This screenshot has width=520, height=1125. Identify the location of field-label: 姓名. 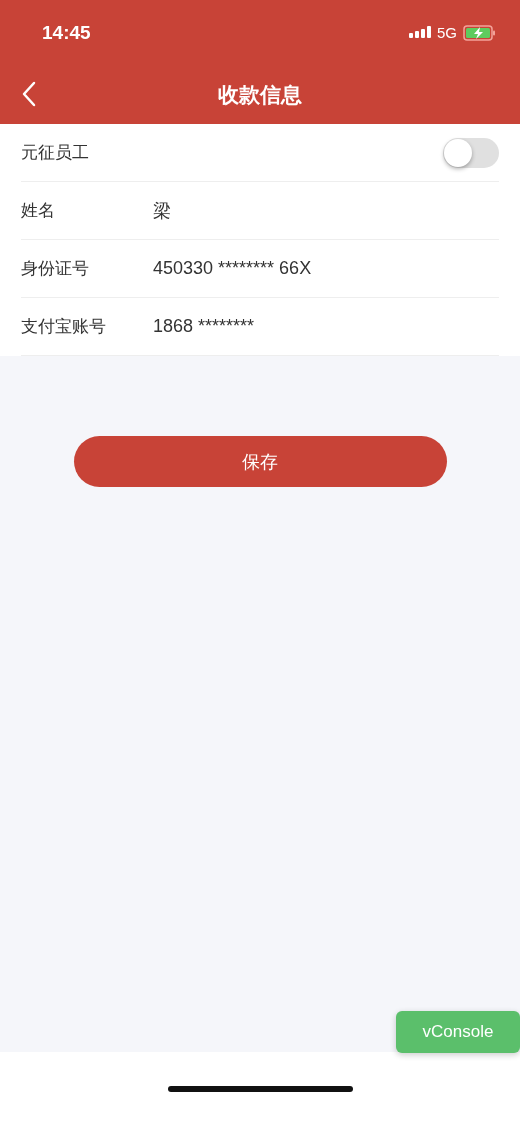
(38, 210).